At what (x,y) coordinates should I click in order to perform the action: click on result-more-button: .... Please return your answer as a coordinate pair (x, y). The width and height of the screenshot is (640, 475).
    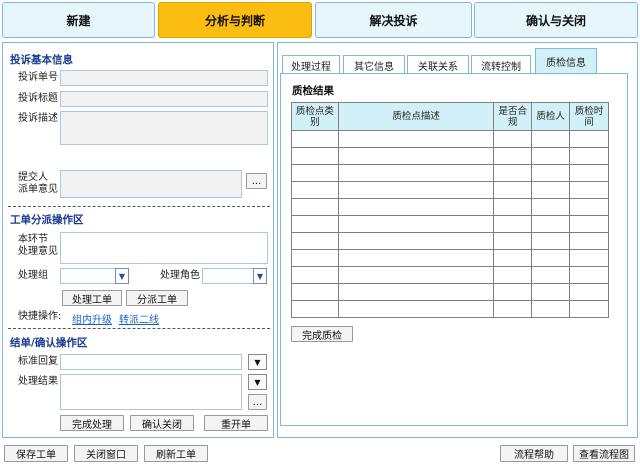
    Looking at the image, I should click on (257, 402).